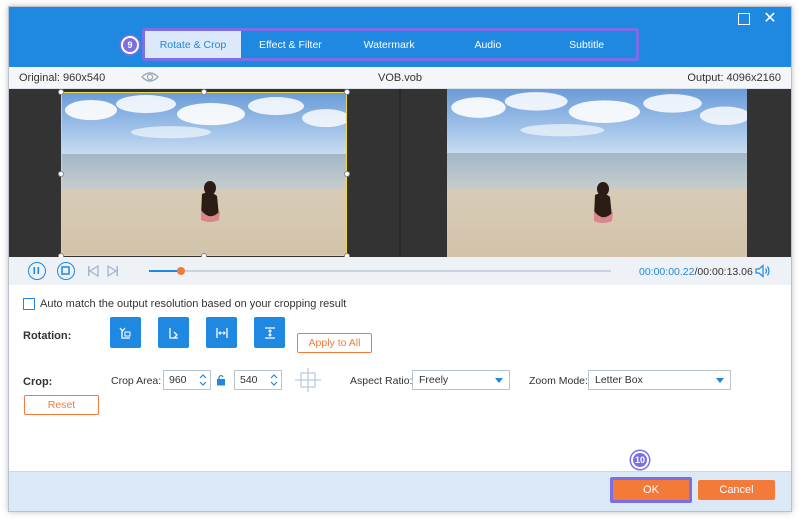 The image size is (800, 519). I want to click on video-frame-output, so click(597, 173).